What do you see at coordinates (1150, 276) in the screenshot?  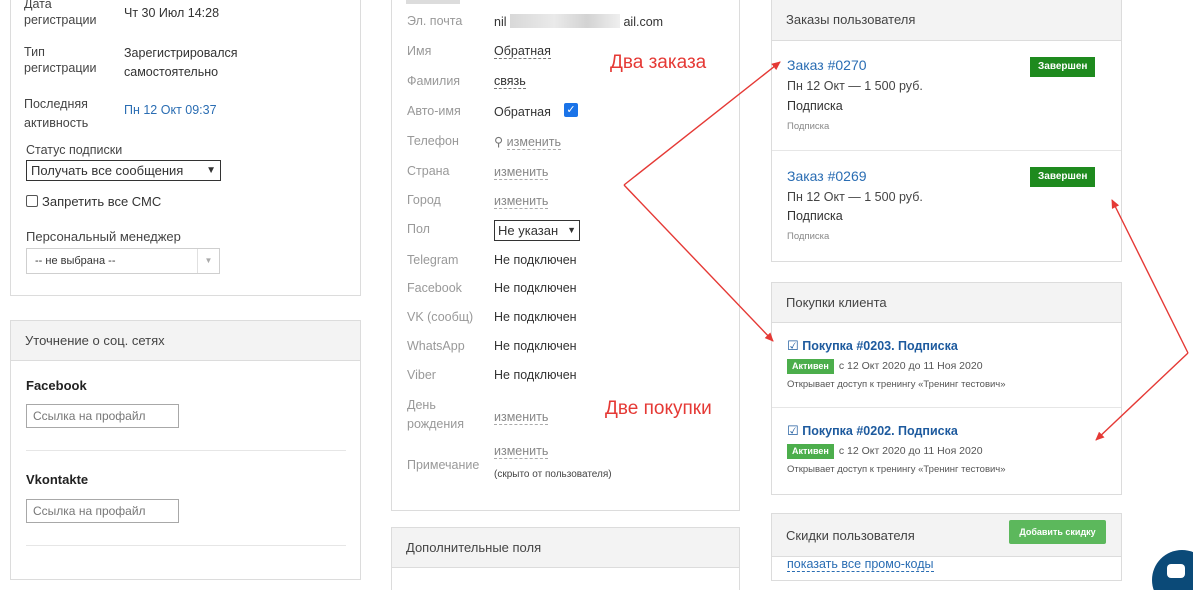 I see `arrow-to-second-order` at bounding box center [1150, 276].